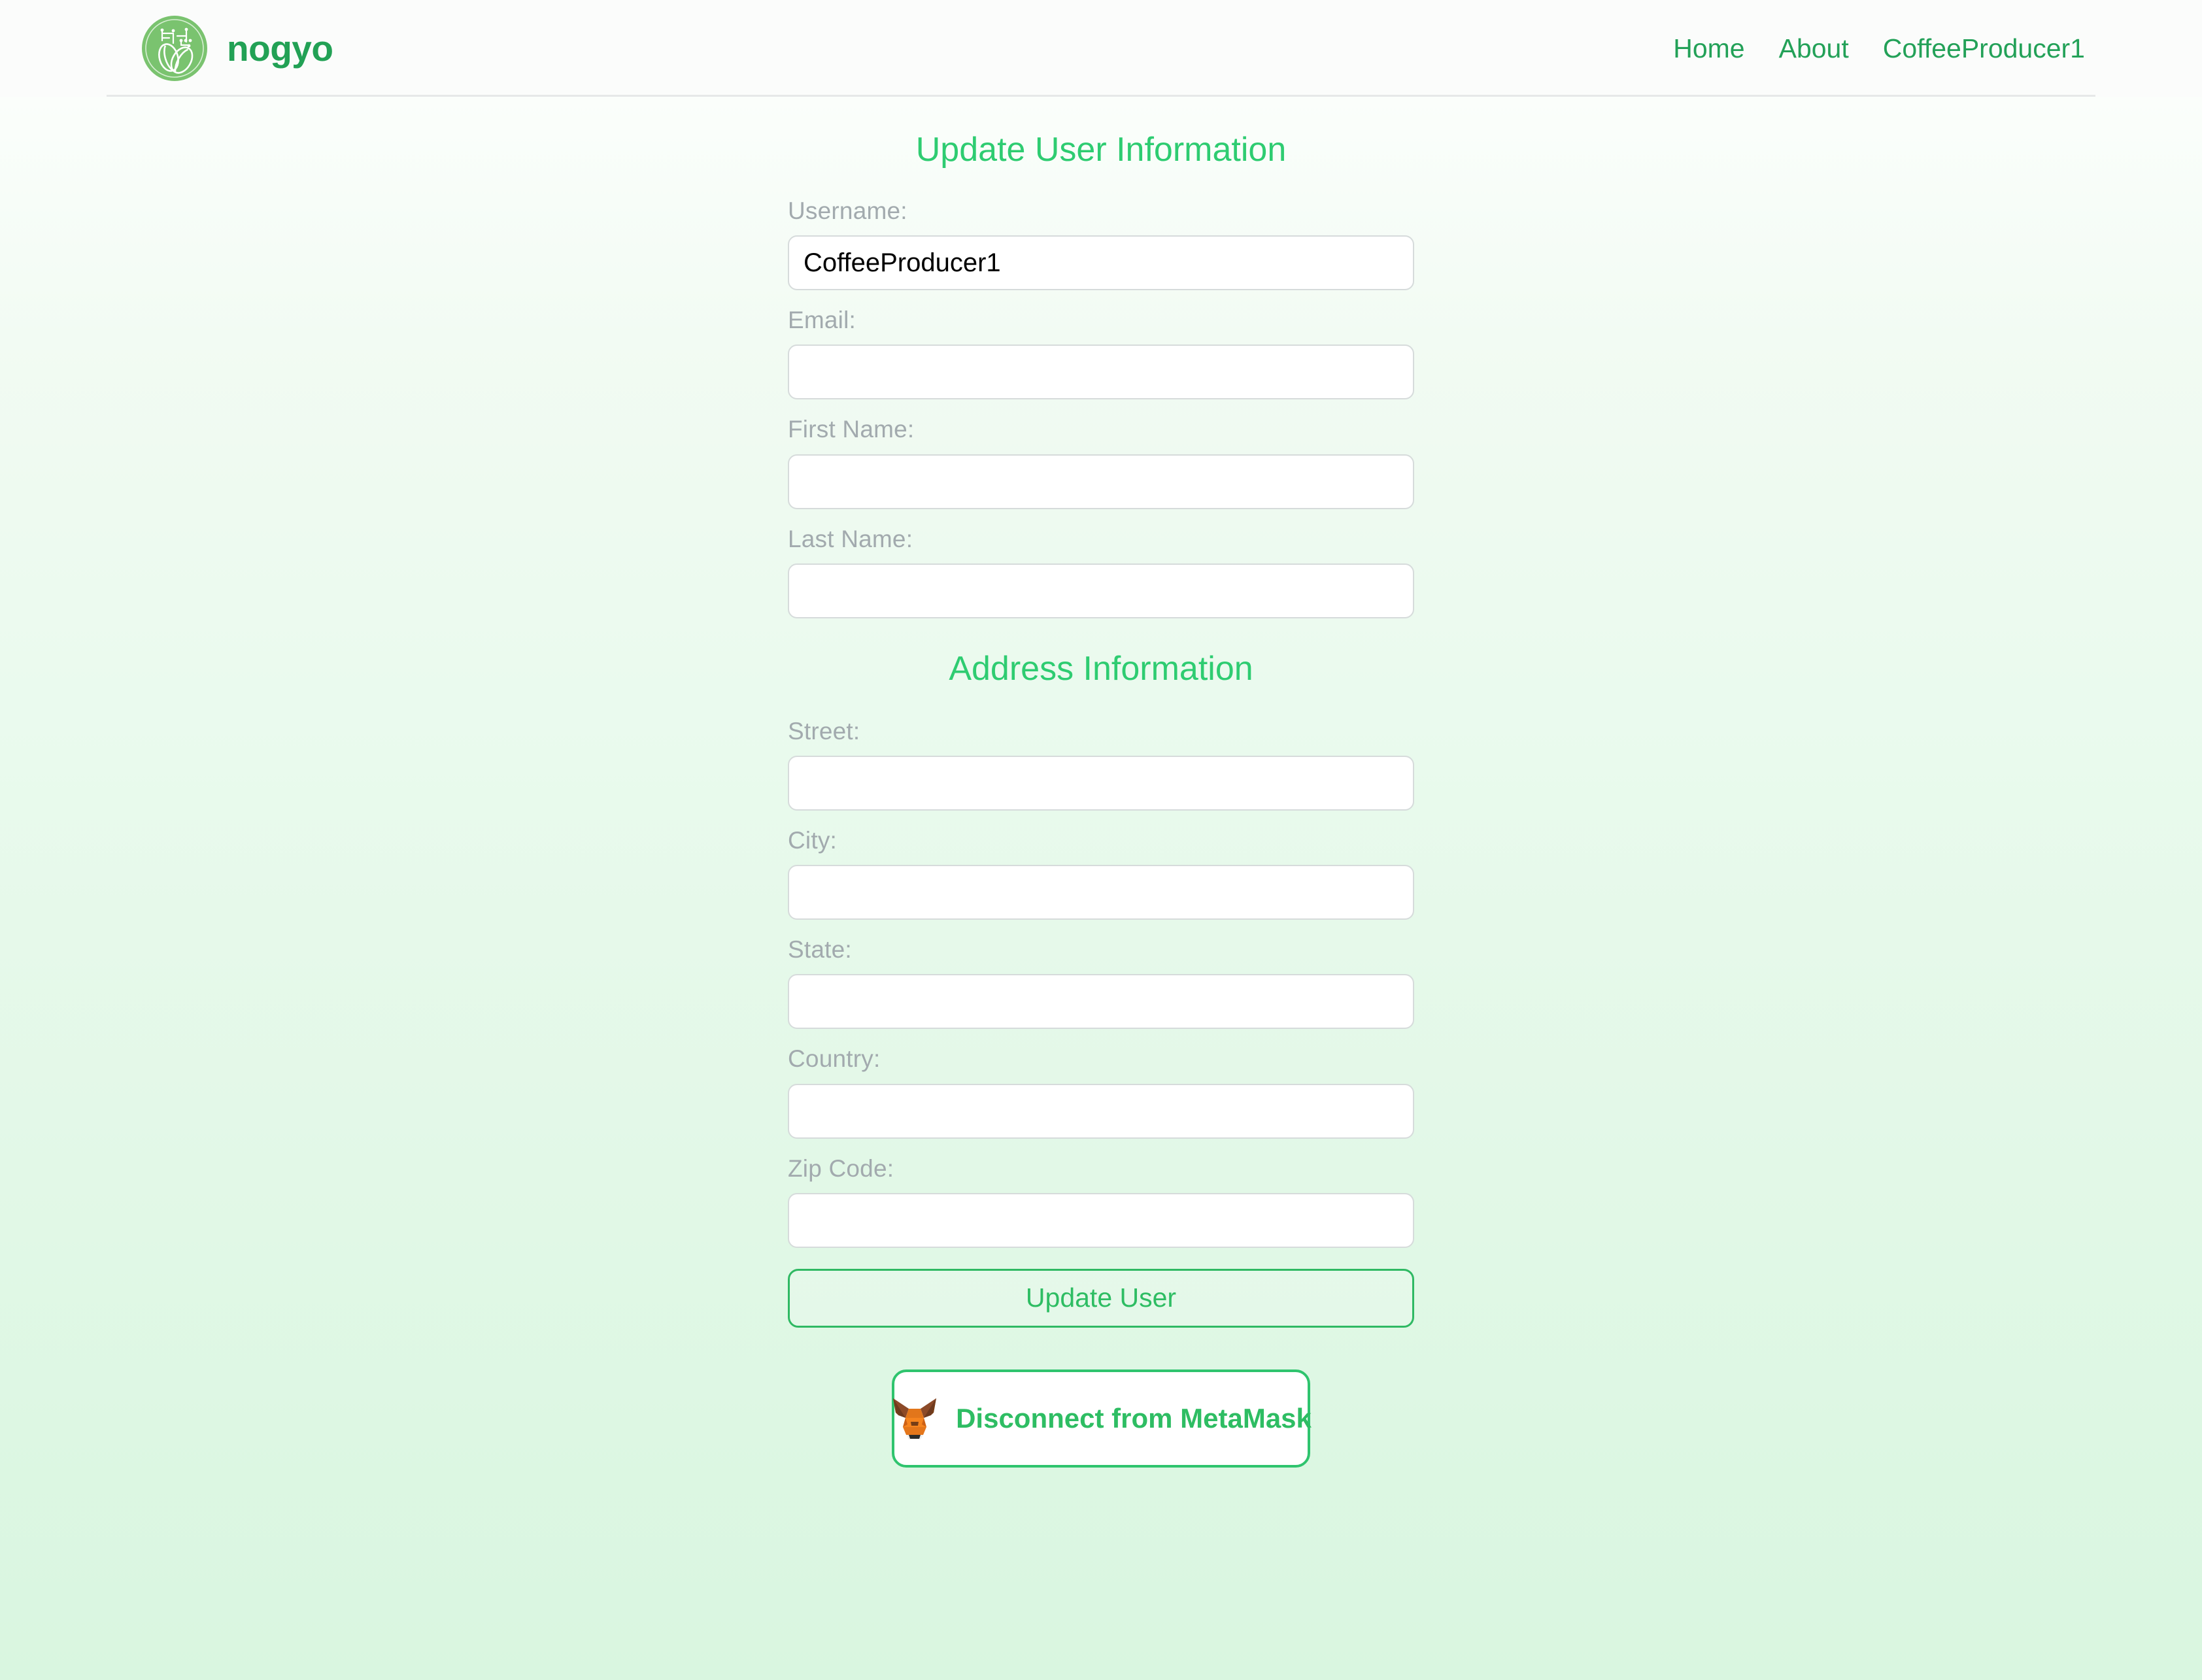  I want to click on label-first-name: First Name:, so click(851, 429).